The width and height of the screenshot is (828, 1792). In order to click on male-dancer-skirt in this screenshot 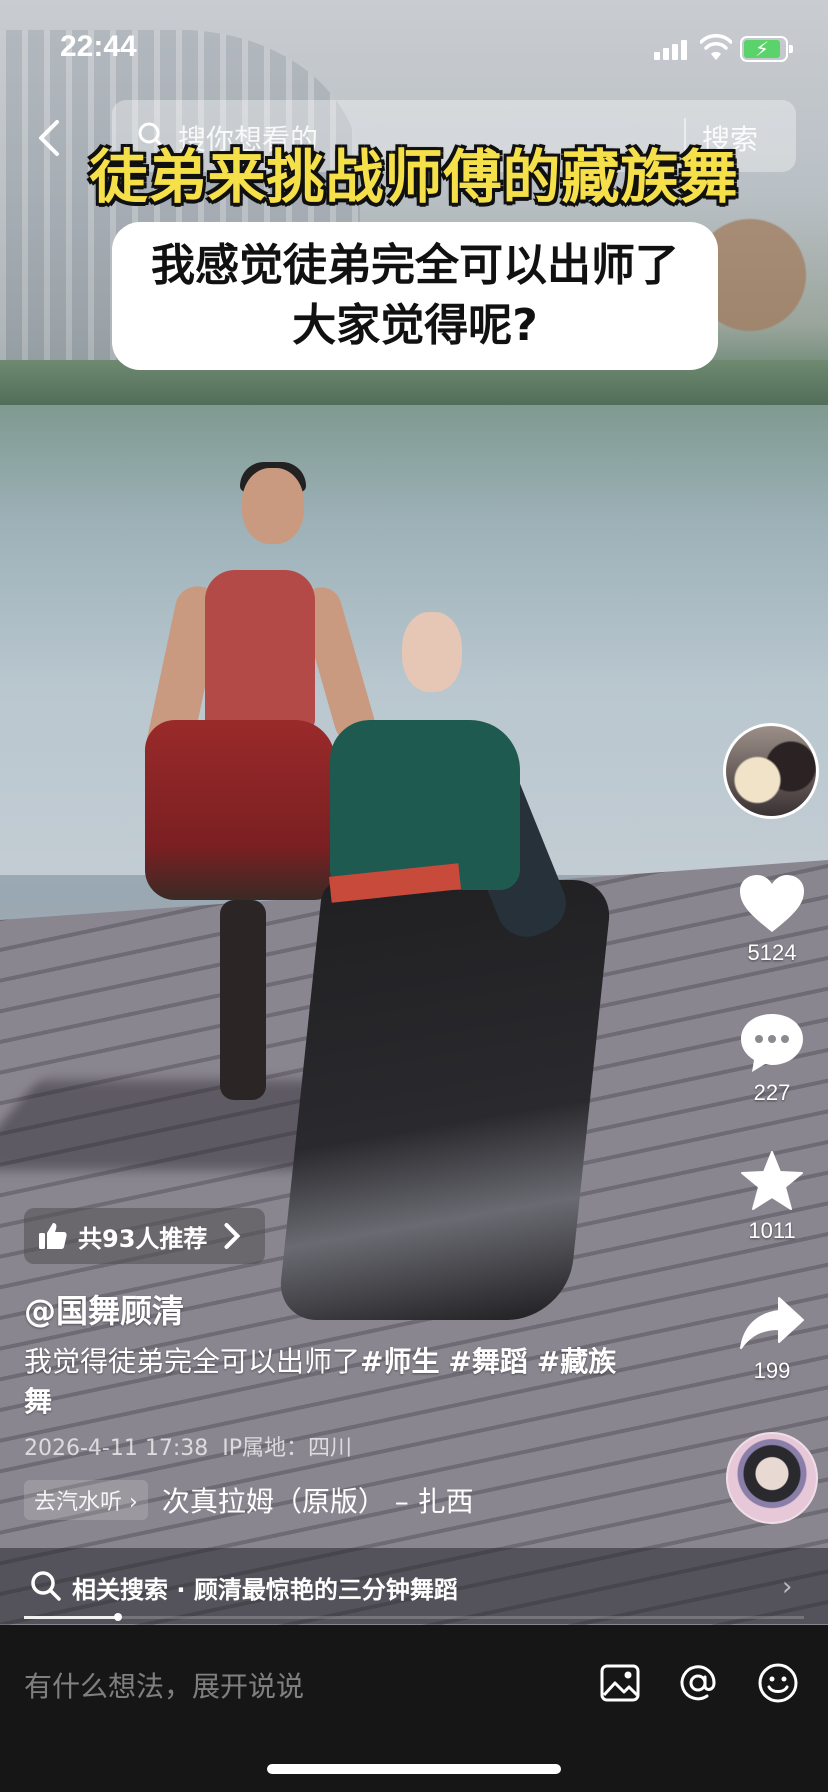, I will do `click(240, 810)`.